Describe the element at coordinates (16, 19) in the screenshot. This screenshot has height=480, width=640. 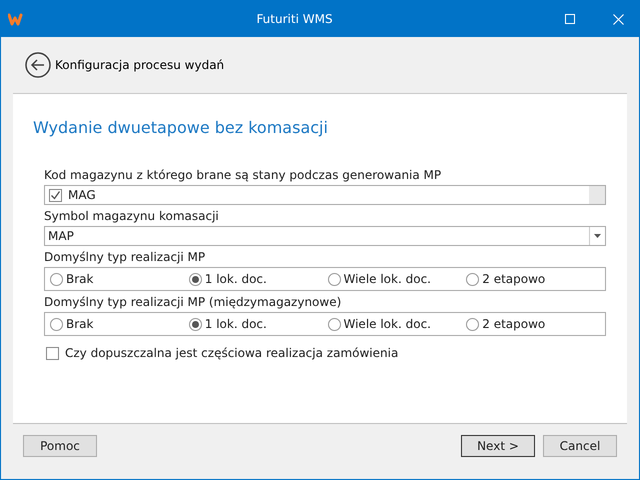
I see `app-logo-icon` at that location.